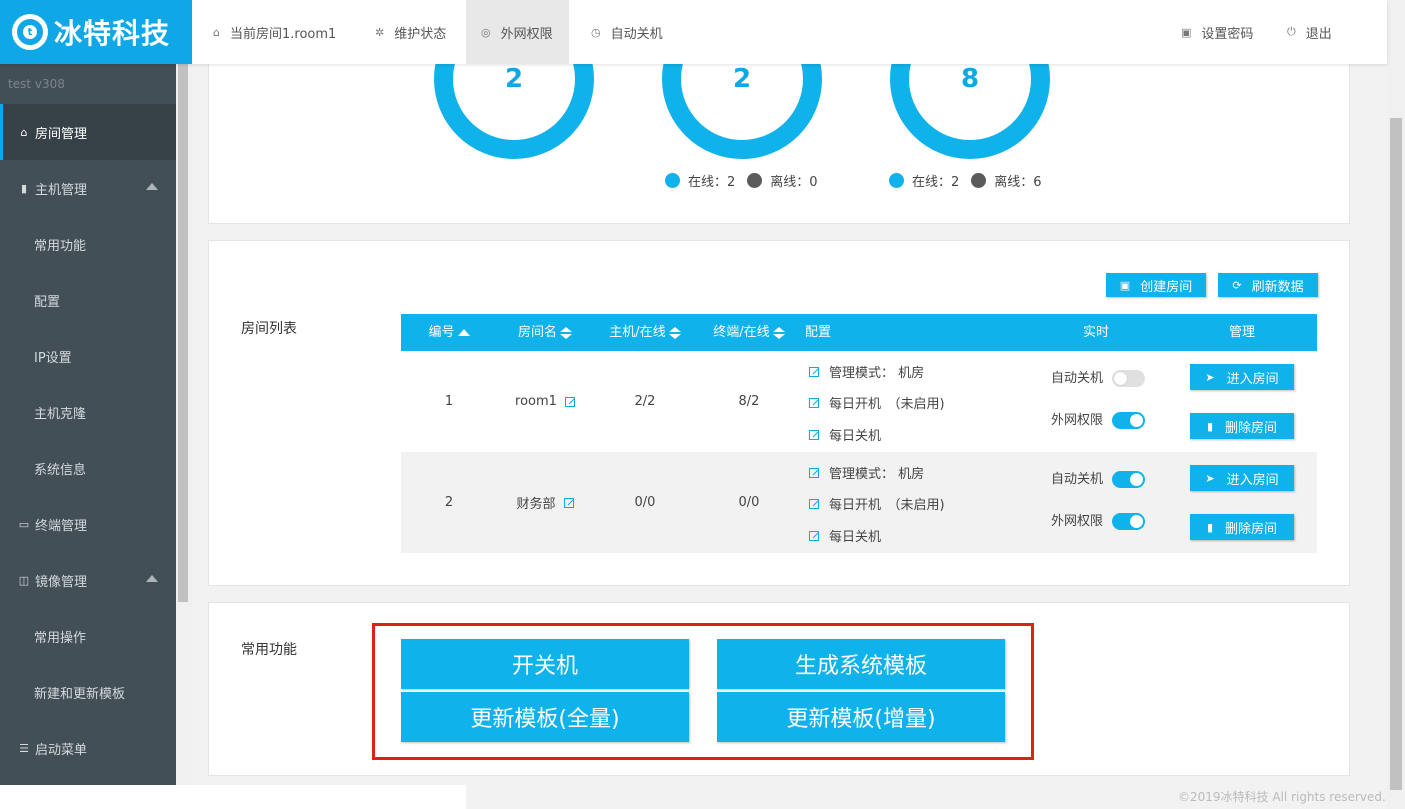 The image size is (1405, 809). What do you see at coordinates (703, 691) in the screenshot?
I see `highlight-box` at bounding box center [703, 691].